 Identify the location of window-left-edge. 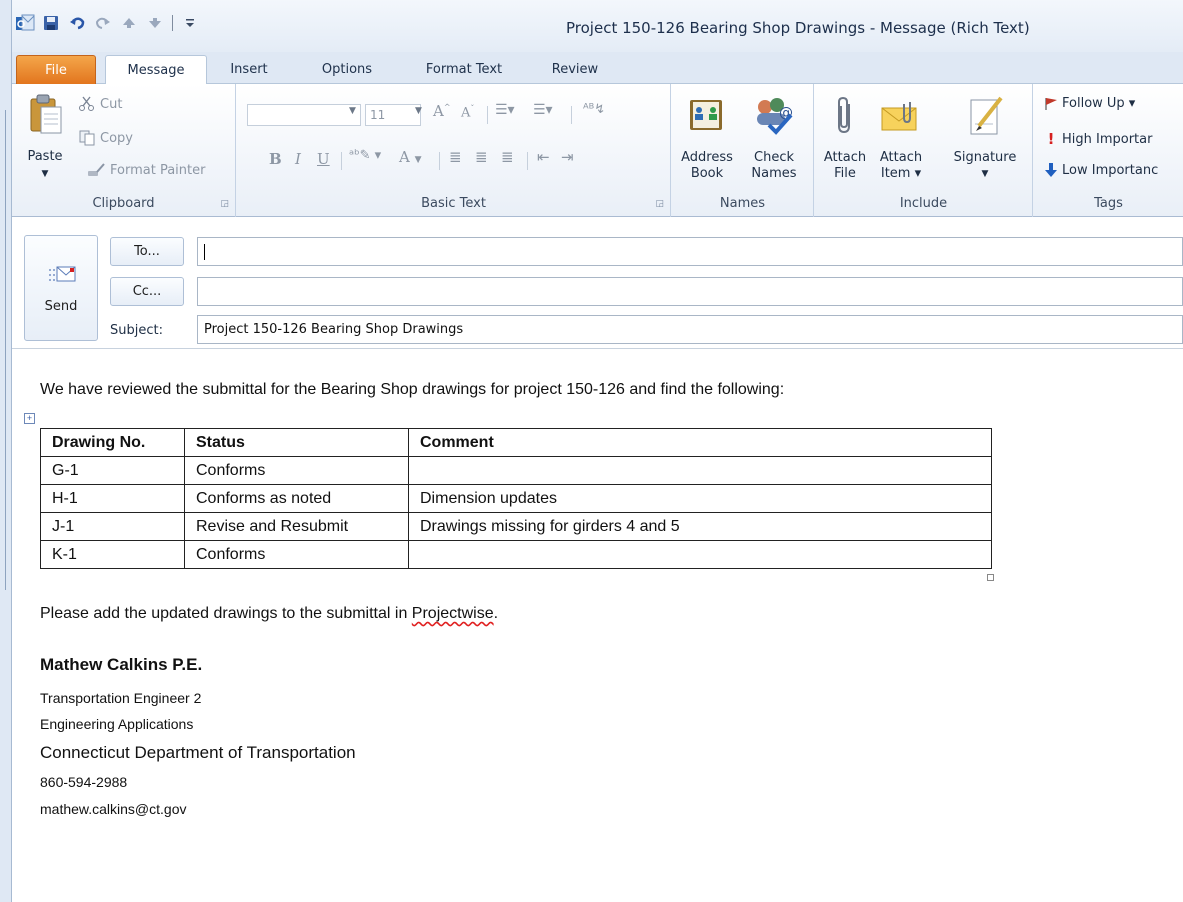
(6, 451).